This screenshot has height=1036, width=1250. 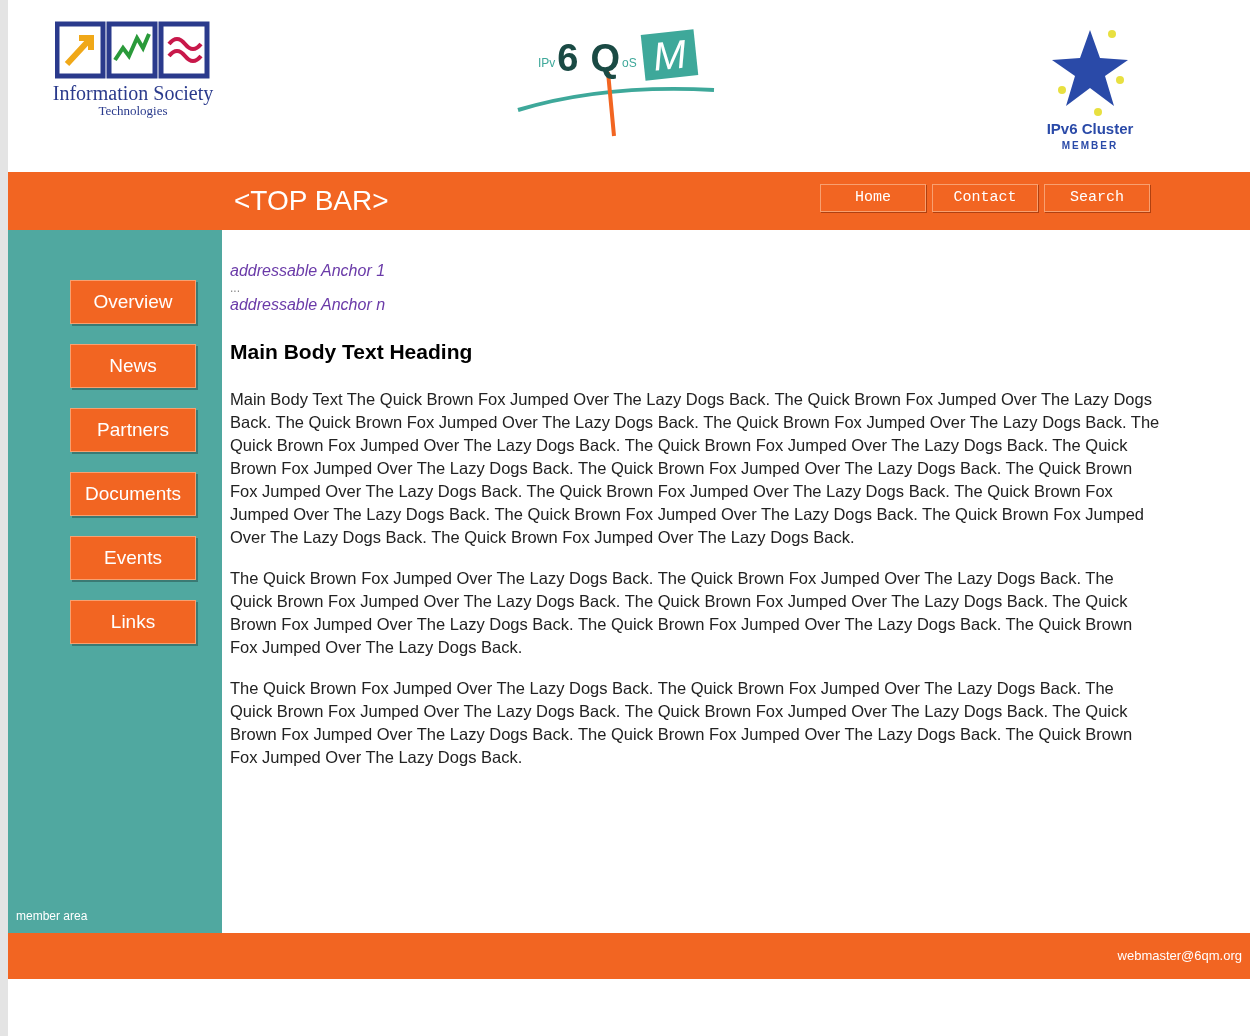 I want to click on logo-text: IPv, so click(x=547, y=63).